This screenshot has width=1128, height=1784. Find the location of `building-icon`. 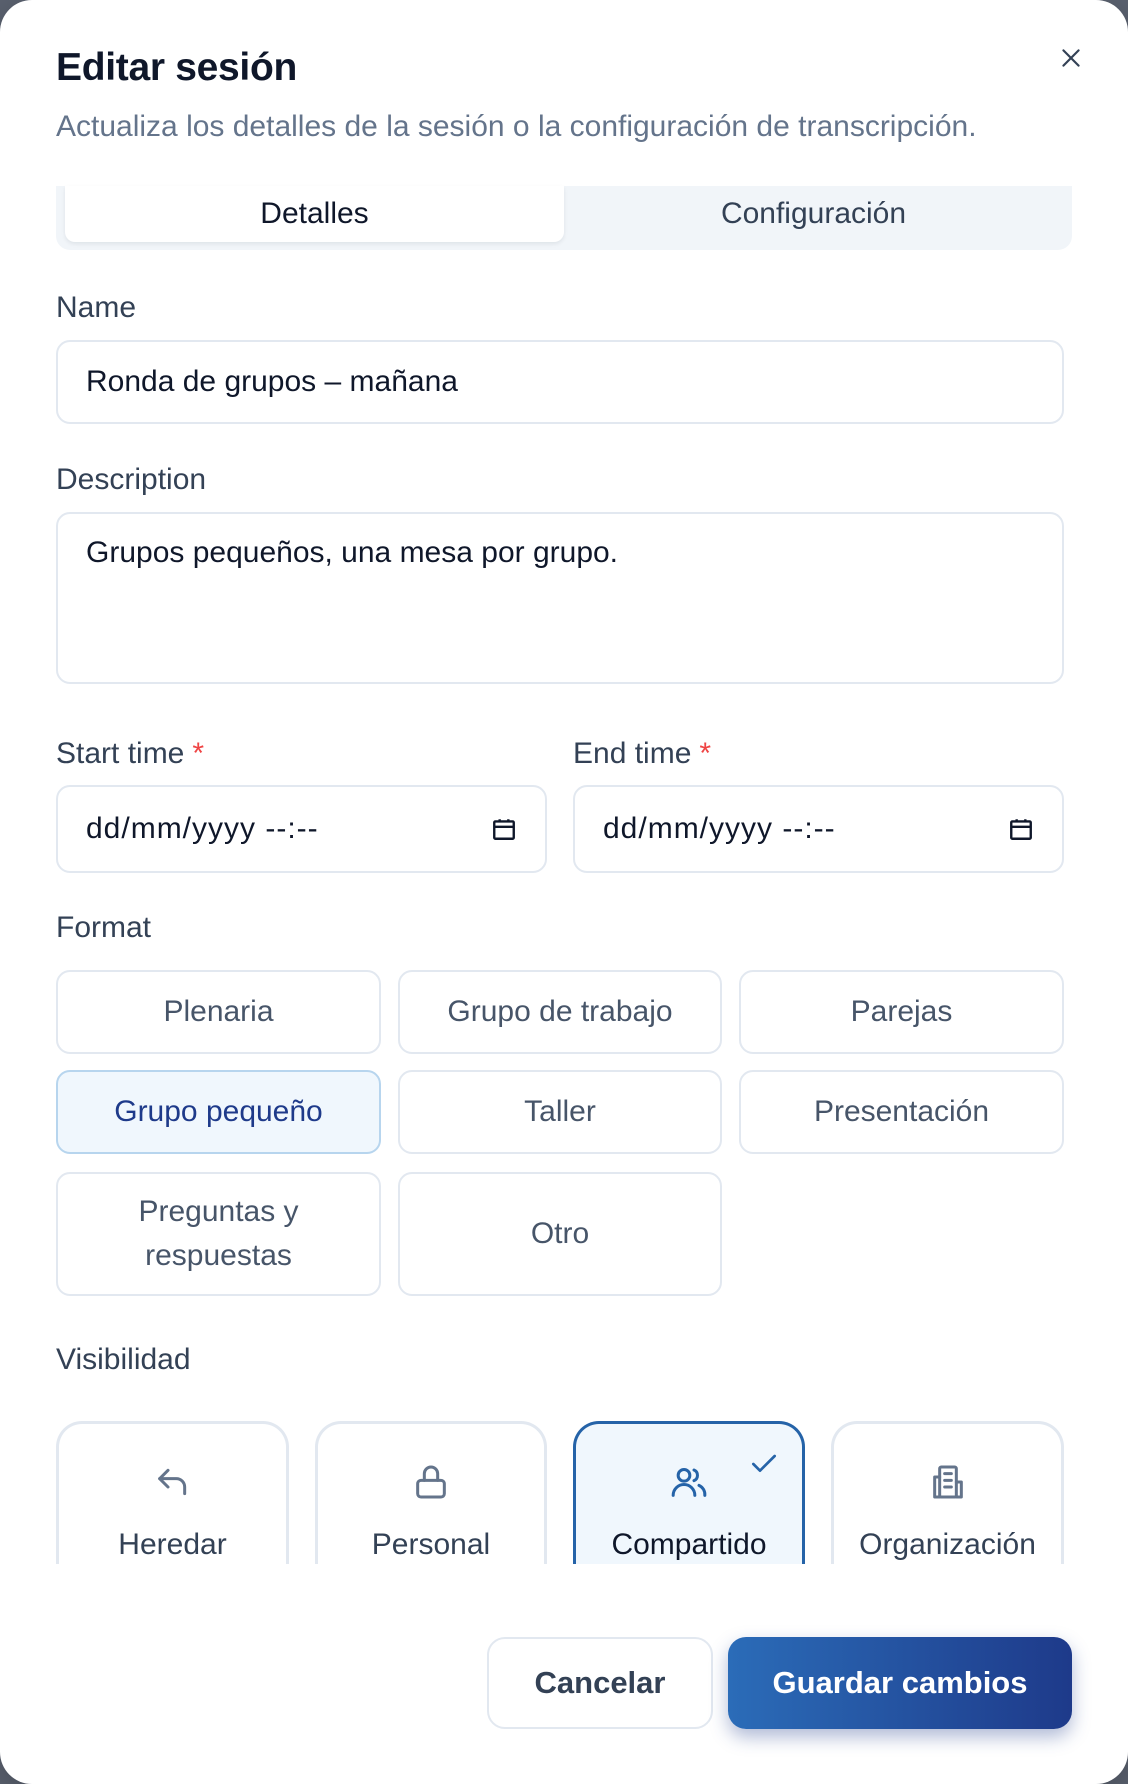

building-icon is located at coordinates (947, 1482).